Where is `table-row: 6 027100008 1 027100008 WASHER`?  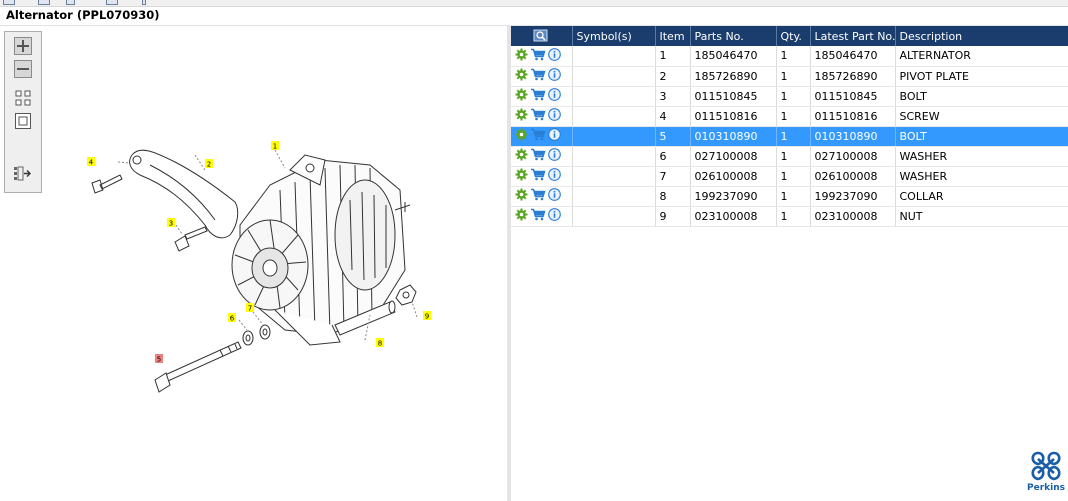
table-row: 6 027100008 1 027100008 WASHER is located at coordinates (789, 156).